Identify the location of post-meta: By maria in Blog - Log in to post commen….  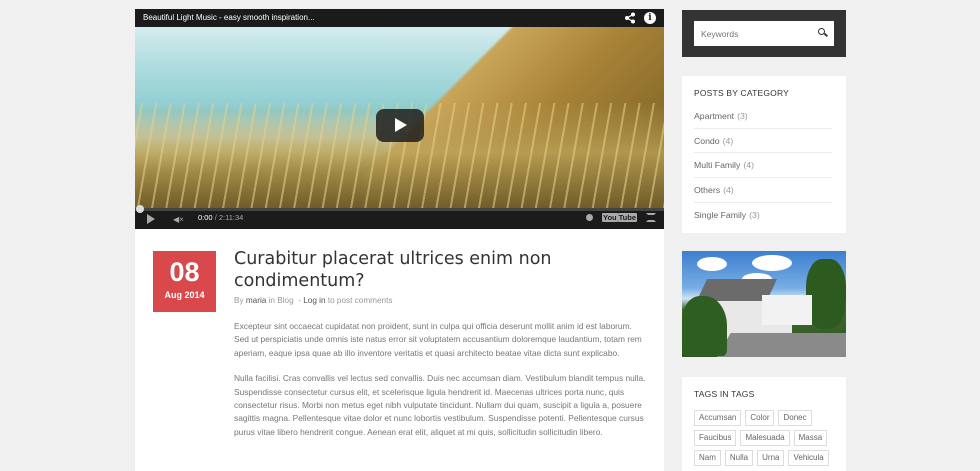
(313, 300).